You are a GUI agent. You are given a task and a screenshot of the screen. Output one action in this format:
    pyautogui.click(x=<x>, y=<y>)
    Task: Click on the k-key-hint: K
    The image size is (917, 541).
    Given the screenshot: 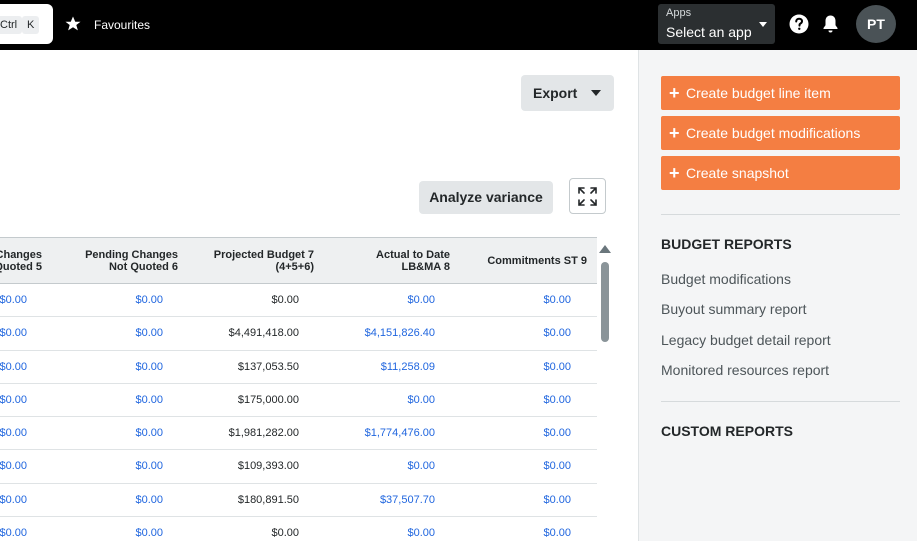 What is the action you would take?
    pyautogui.click(x=31, y=25)
    